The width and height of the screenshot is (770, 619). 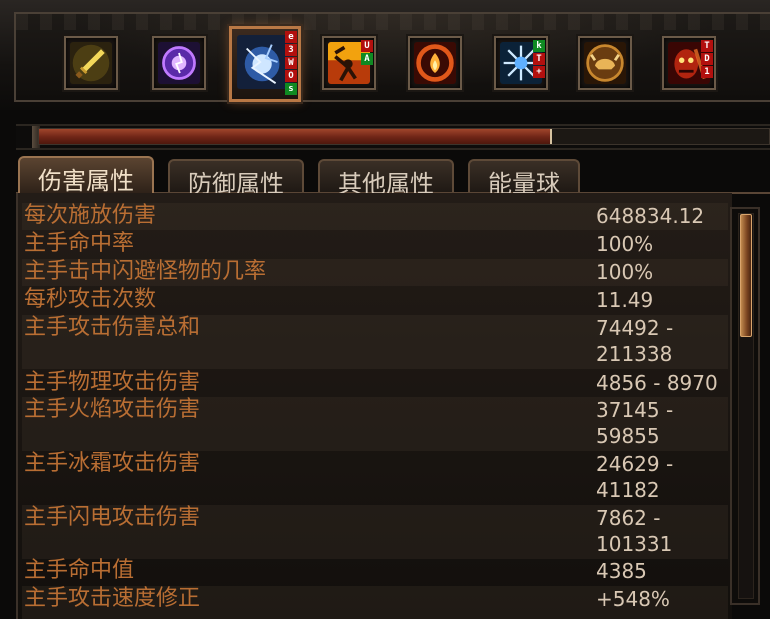 What do you see at coordinates (539, 72) in the screenshot?
I see `hotkey-badge: +` at bounding box center [539, 72].